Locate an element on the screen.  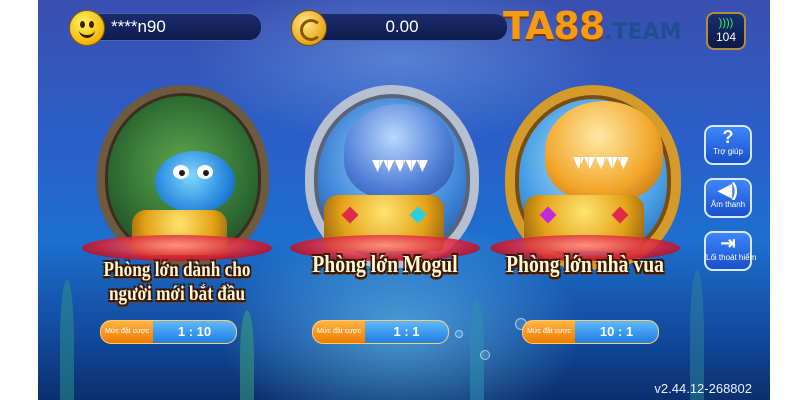
ping-value: 104 is located at coordinates (726, 37).